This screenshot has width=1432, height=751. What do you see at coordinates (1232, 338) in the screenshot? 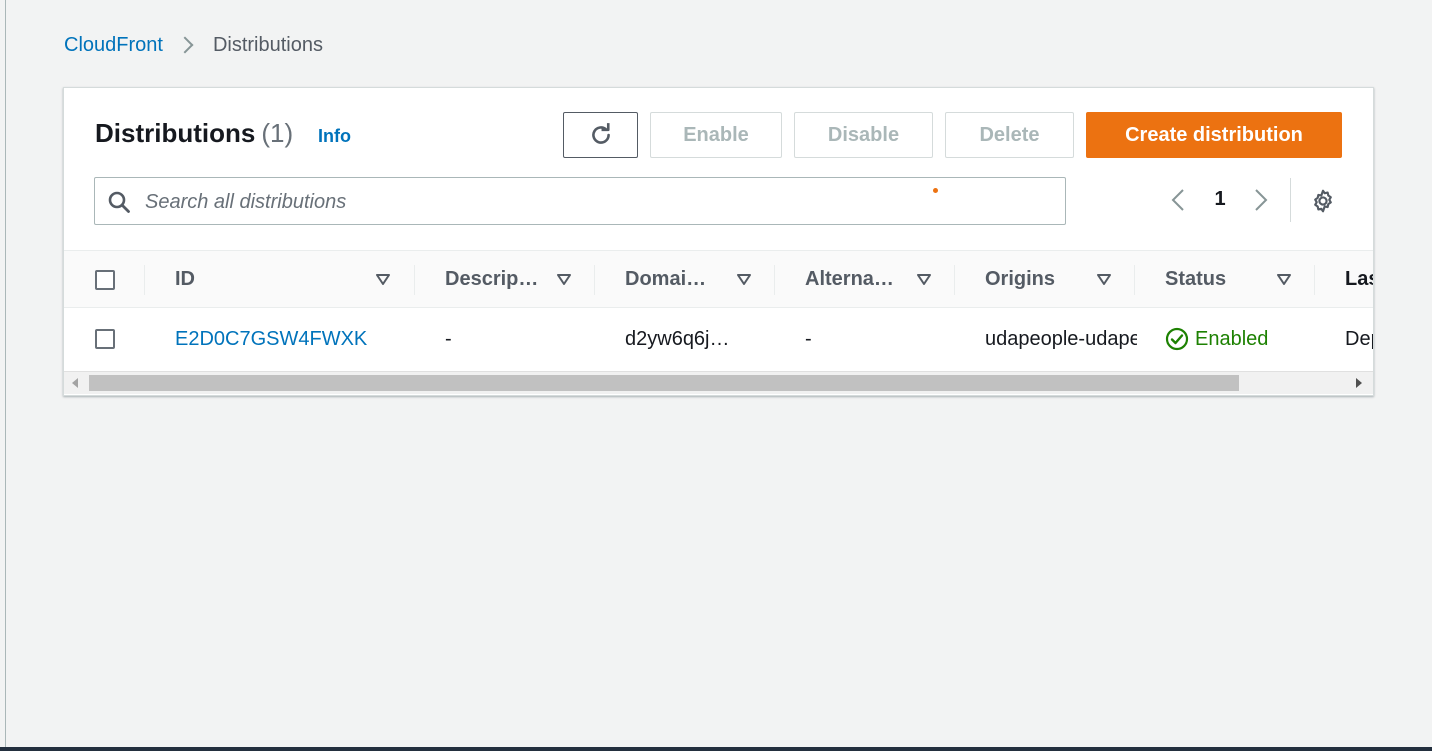
I see `status-text: Enabled` at bounding box center [1232, 338].